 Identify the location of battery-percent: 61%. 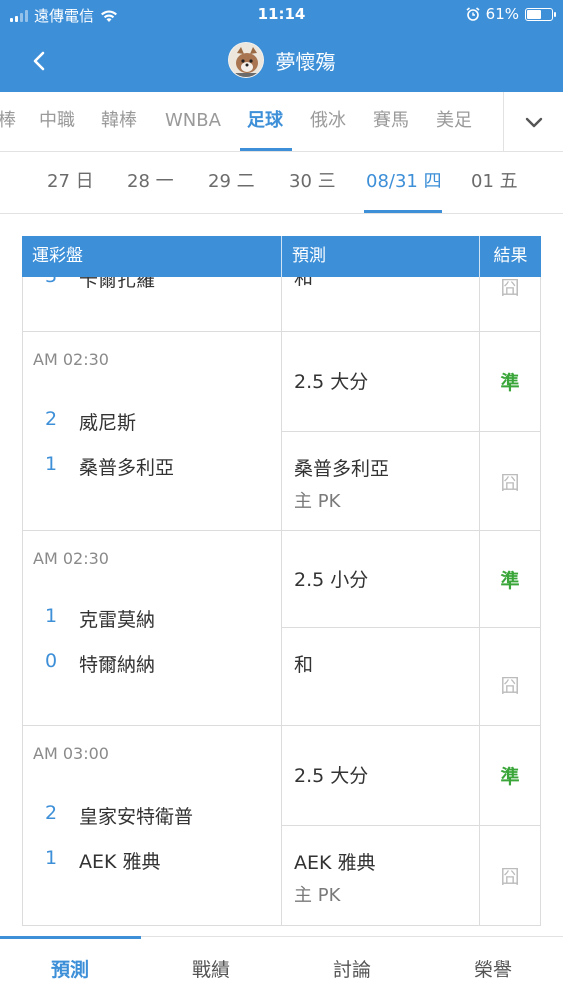
(502, 14).